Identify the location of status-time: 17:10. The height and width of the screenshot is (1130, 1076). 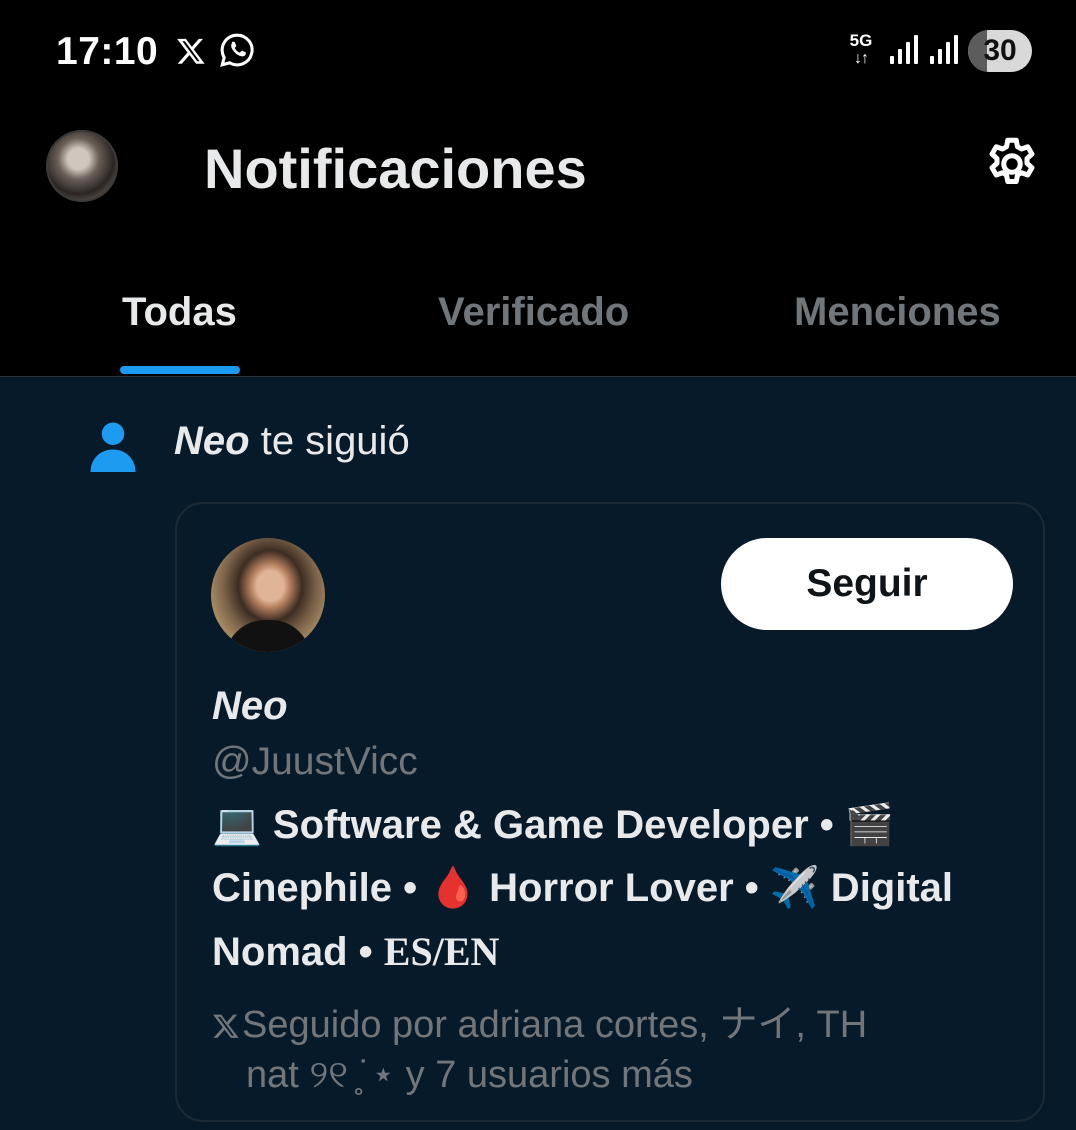
(107, 51).